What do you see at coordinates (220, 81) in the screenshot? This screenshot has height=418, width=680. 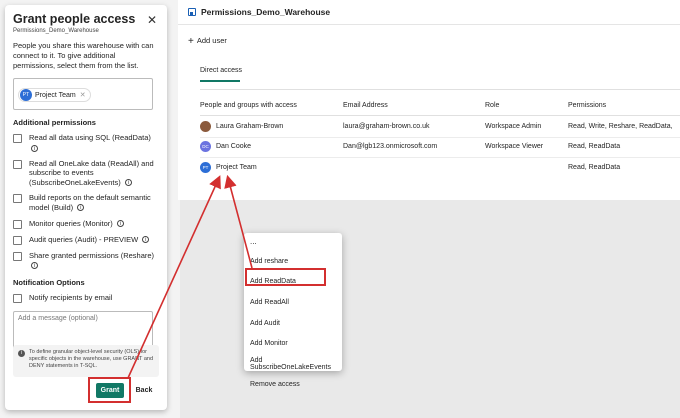 I see `tab-underline` at bounding box center [220, 81].